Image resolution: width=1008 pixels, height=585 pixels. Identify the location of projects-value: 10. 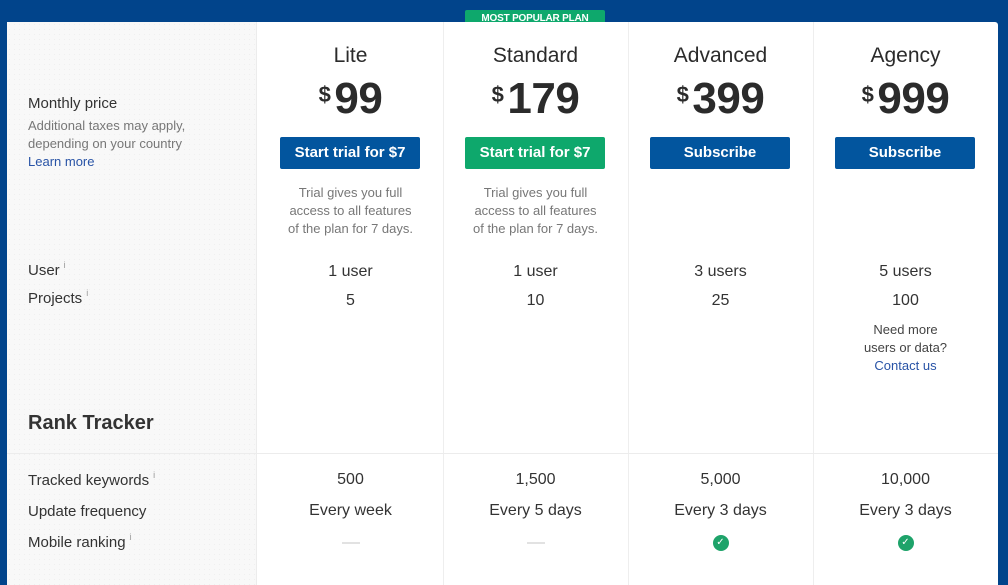
(535, 300).